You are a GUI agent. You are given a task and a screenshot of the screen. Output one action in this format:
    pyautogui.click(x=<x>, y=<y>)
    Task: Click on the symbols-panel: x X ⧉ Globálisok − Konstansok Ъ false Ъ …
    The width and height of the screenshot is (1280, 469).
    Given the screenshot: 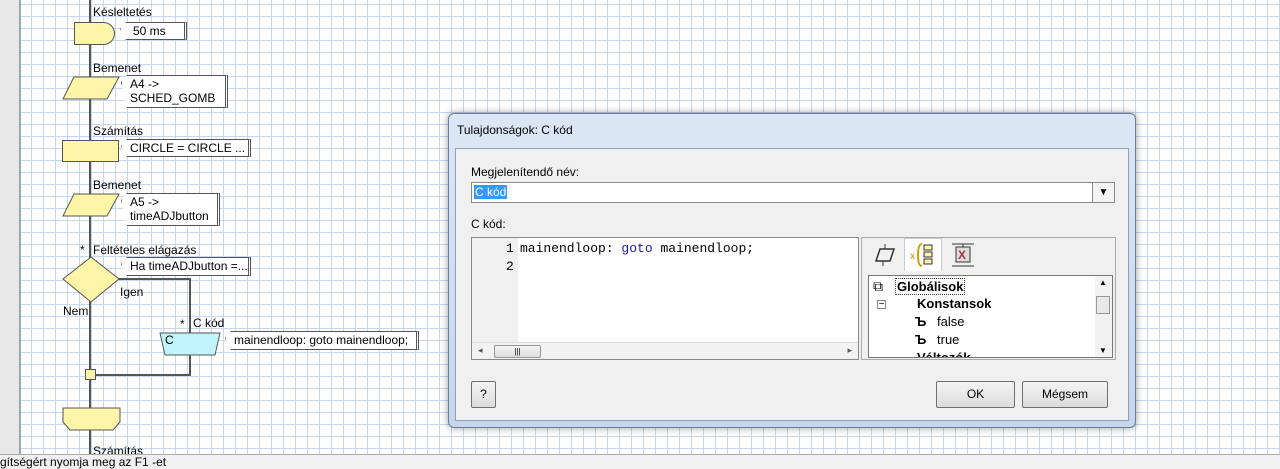 What is the action you would take?
    pyautogui.click(x=988, y=298)
    